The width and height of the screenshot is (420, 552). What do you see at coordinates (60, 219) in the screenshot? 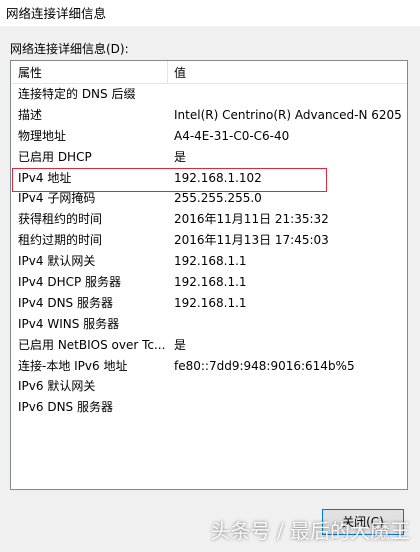
I see `row-property: 获得租约的时间` at bounding box center [60, 219].